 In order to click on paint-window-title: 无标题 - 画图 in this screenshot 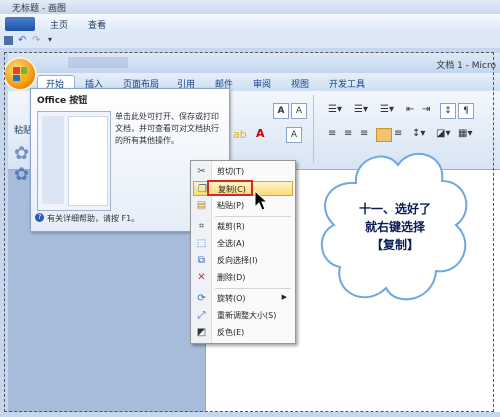, I will do `click(39, 9)`.